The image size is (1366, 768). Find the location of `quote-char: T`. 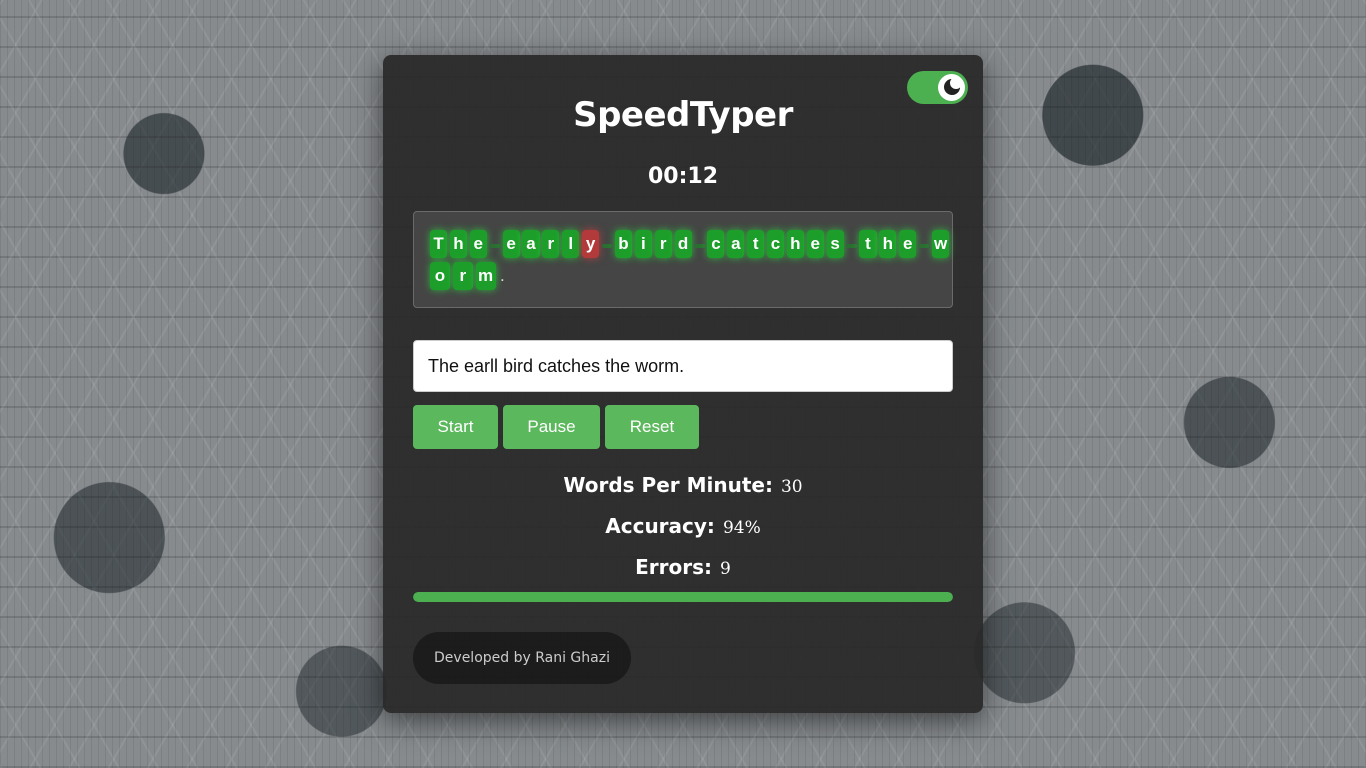

quote-char: T is located at coordinates (439, 244).